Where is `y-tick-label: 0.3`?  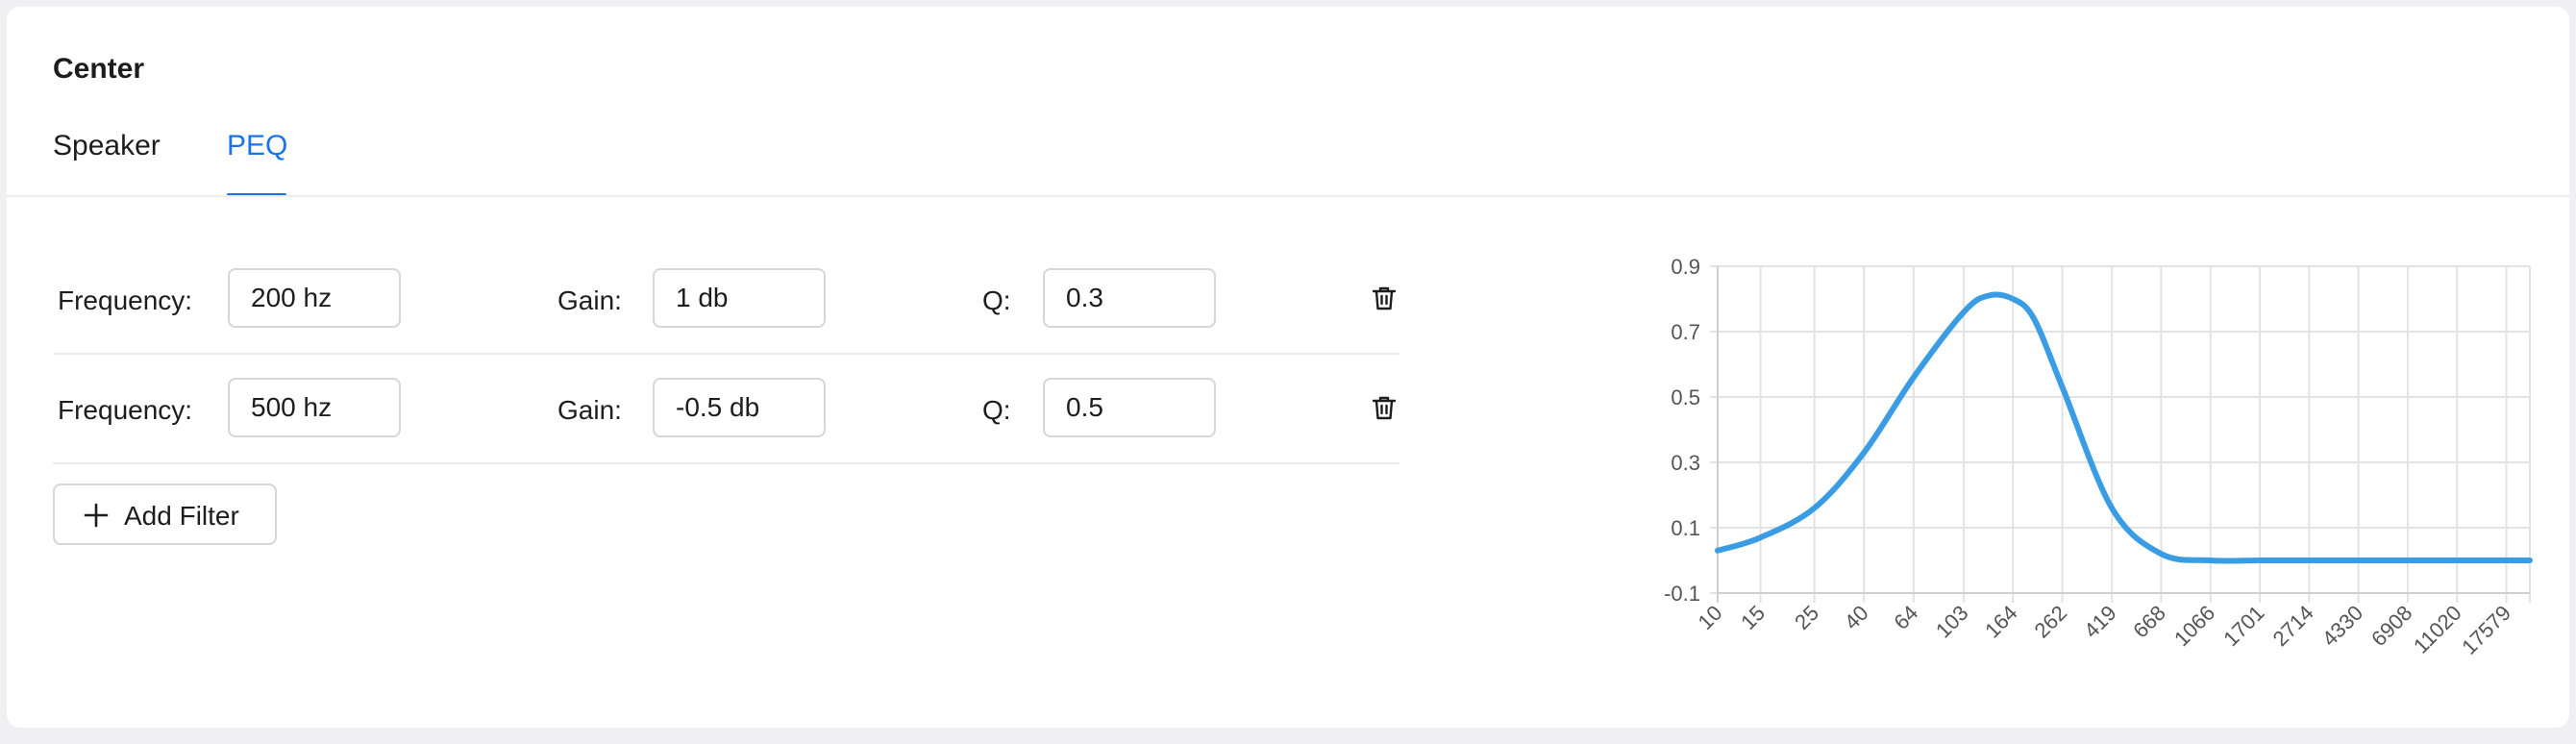 y-tick-label: 0.3 is located at coordinates (1686, 463).